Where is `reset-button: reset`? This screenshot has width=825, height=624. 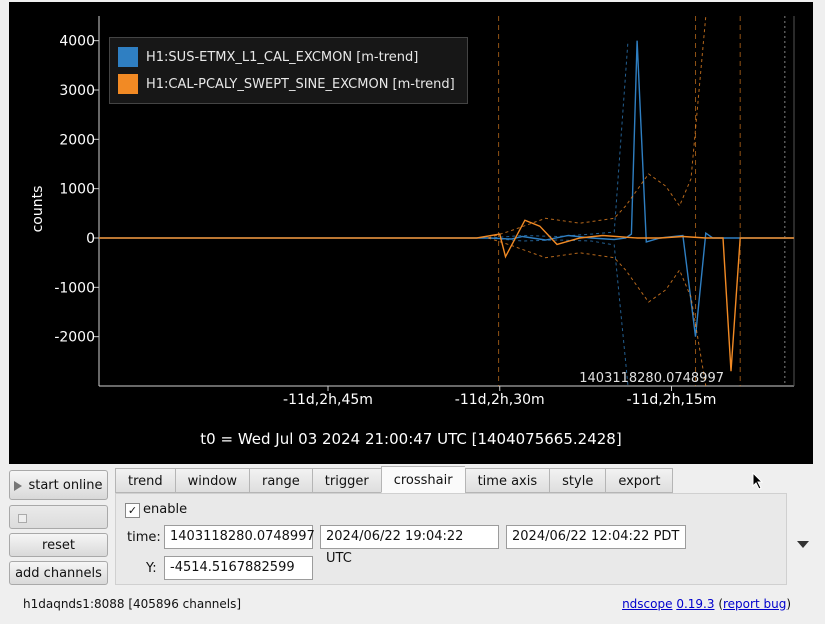 reset-button: reset is located at coordinates (58, 545).